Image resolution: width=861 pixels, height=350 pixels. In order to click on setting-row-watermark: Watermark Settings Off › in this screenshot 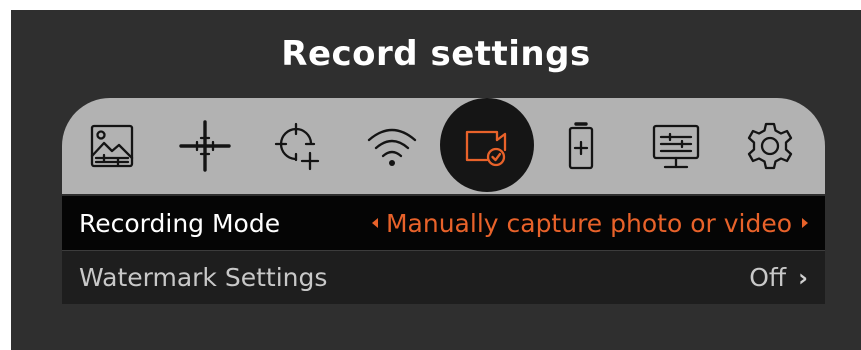, I will do `click(443, 277)`.